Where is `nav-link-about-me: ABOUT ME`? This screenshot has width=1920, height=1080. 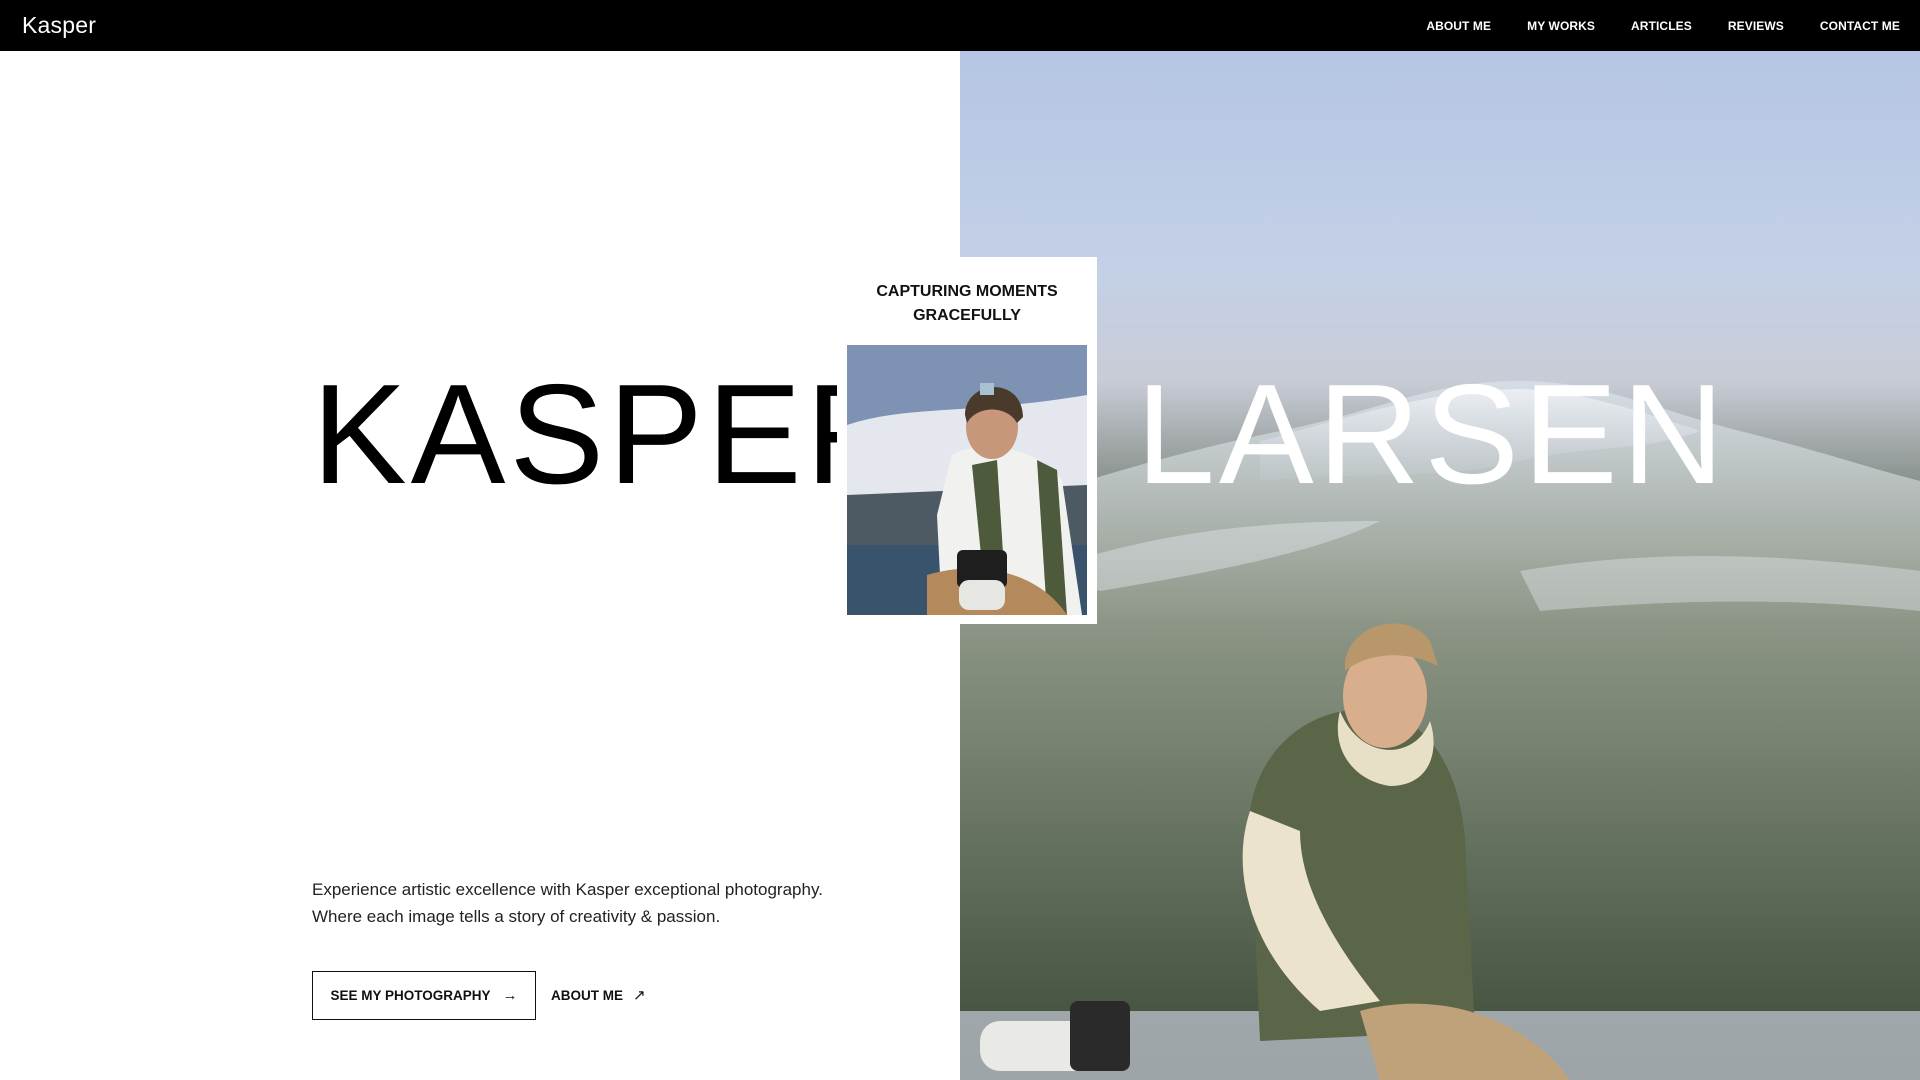
nav-link-about-me: ABOUT ME is located at coordinates (1458, 26).